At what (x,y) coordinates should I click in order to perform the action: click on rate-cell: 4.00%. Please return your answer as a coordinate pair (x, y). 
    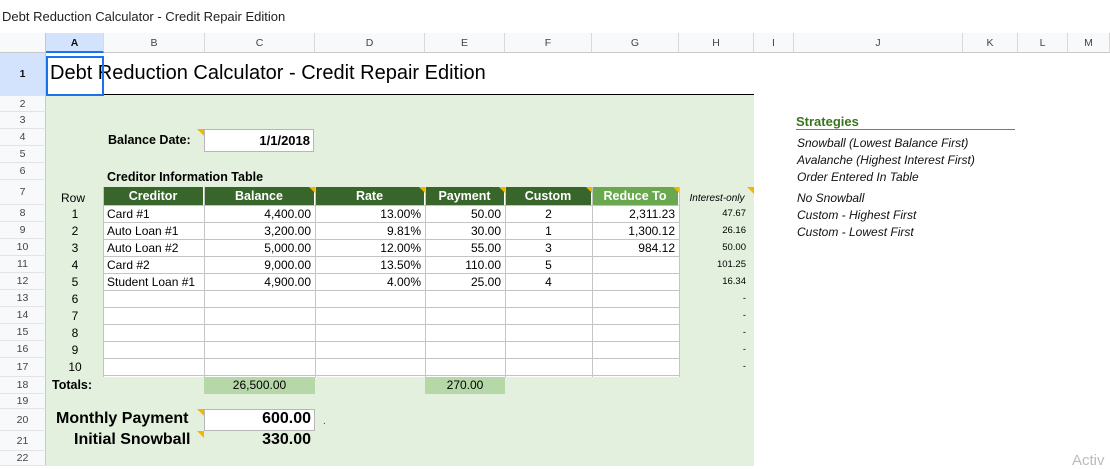
    Looking at the image, I should click on (368, 282).